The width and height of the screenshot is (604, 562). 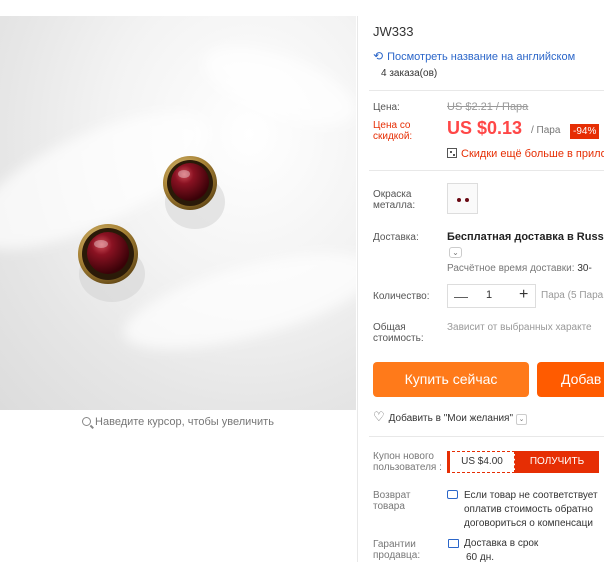 I want to click on shipping-dropdown-chevron-icon: ⌄, so click(x=455, y=252).